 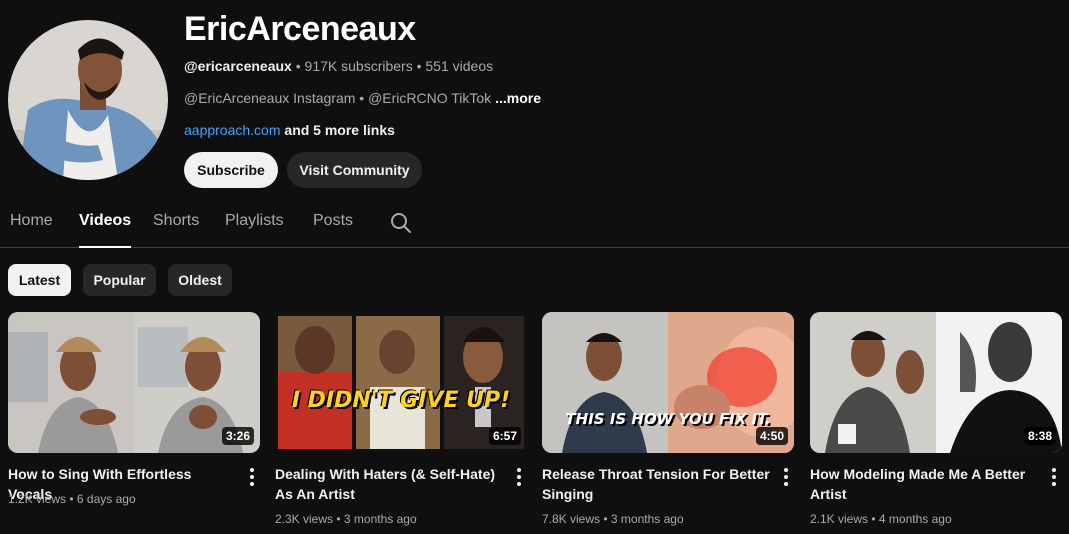 I want to click on thumbnail-overlay-text: THIS IS HOW YOU FIX IT., so click(x=668, y=419).